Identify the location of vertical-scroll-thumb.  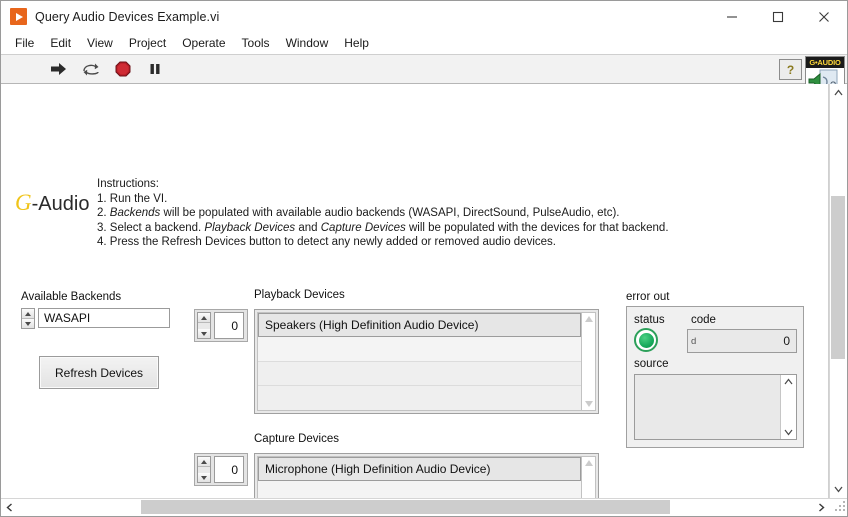
(838, 278).